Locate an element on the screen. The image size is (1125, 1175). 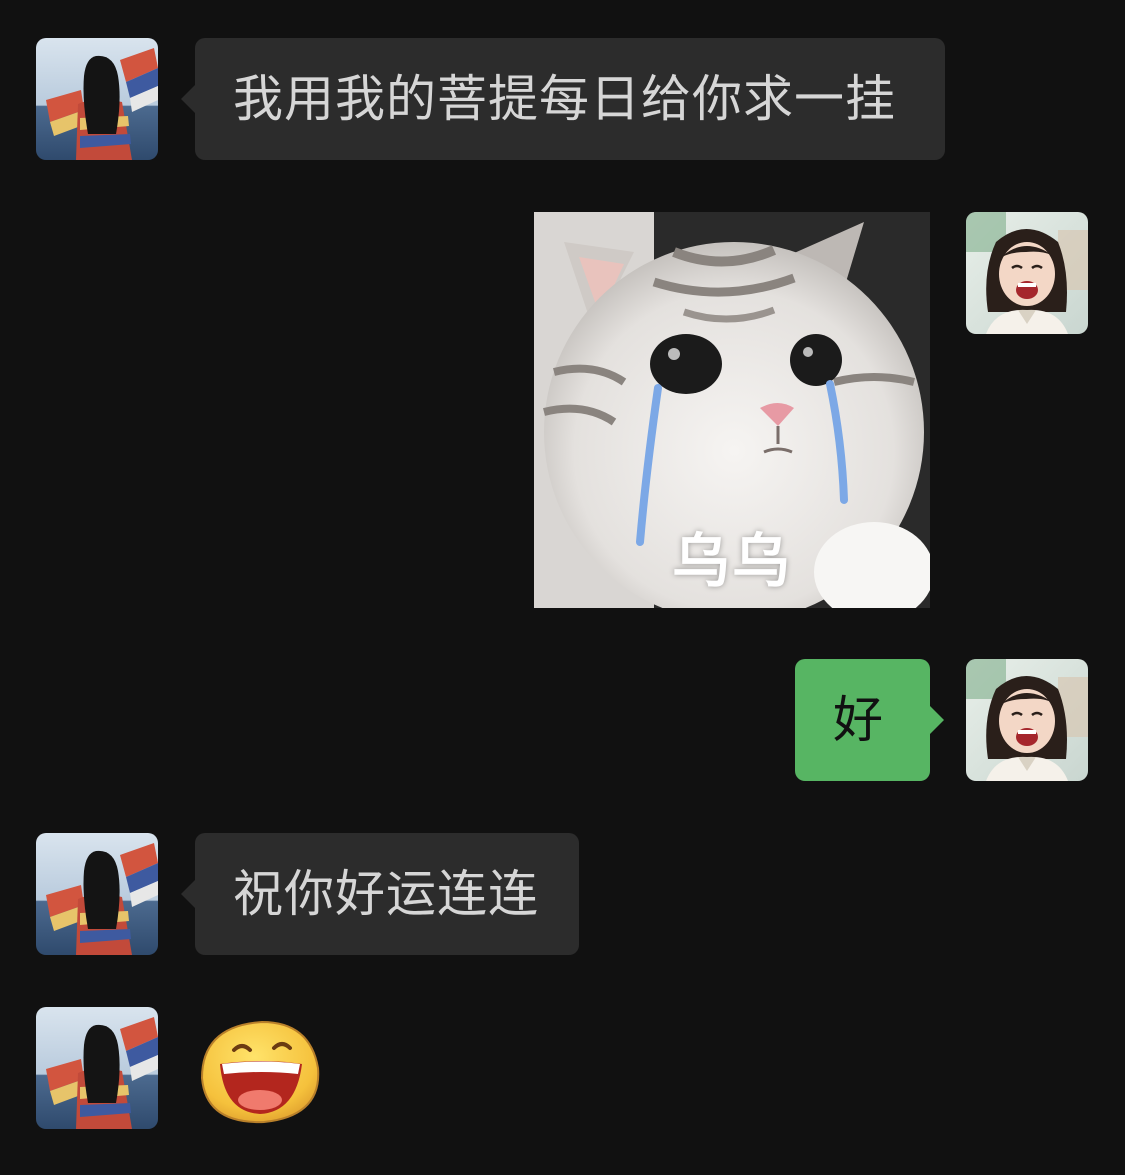
message-text: 好 is located at coordinates (858, 720).